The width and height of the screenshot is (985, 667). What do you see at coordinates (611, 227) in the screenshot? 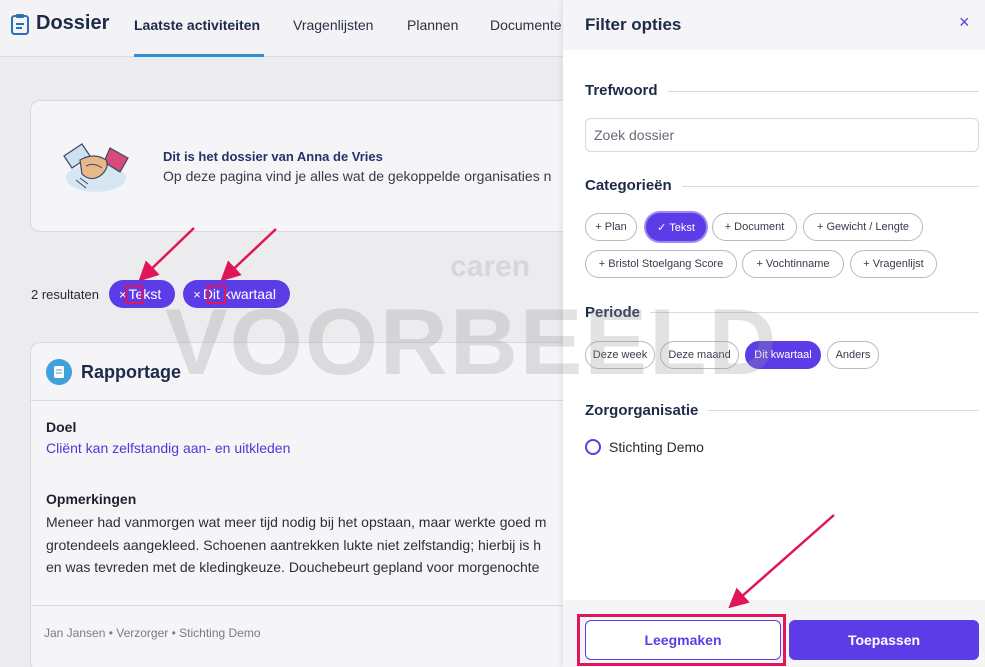
I see `category-plan: + Plan` at bounding box center [611, 227].